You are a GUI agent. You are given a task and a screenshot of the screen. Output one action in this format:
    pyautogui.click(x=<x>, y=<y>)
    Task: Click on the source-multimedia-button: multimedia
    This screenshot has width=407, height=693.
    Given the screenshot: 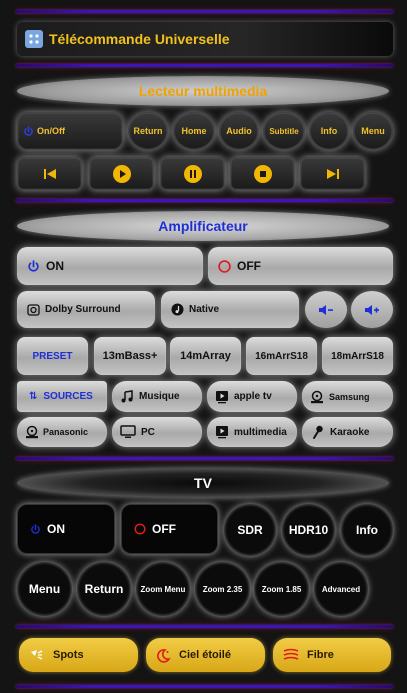 What is the action you would take?
    pyautogui.click(x=252, y=432)
    